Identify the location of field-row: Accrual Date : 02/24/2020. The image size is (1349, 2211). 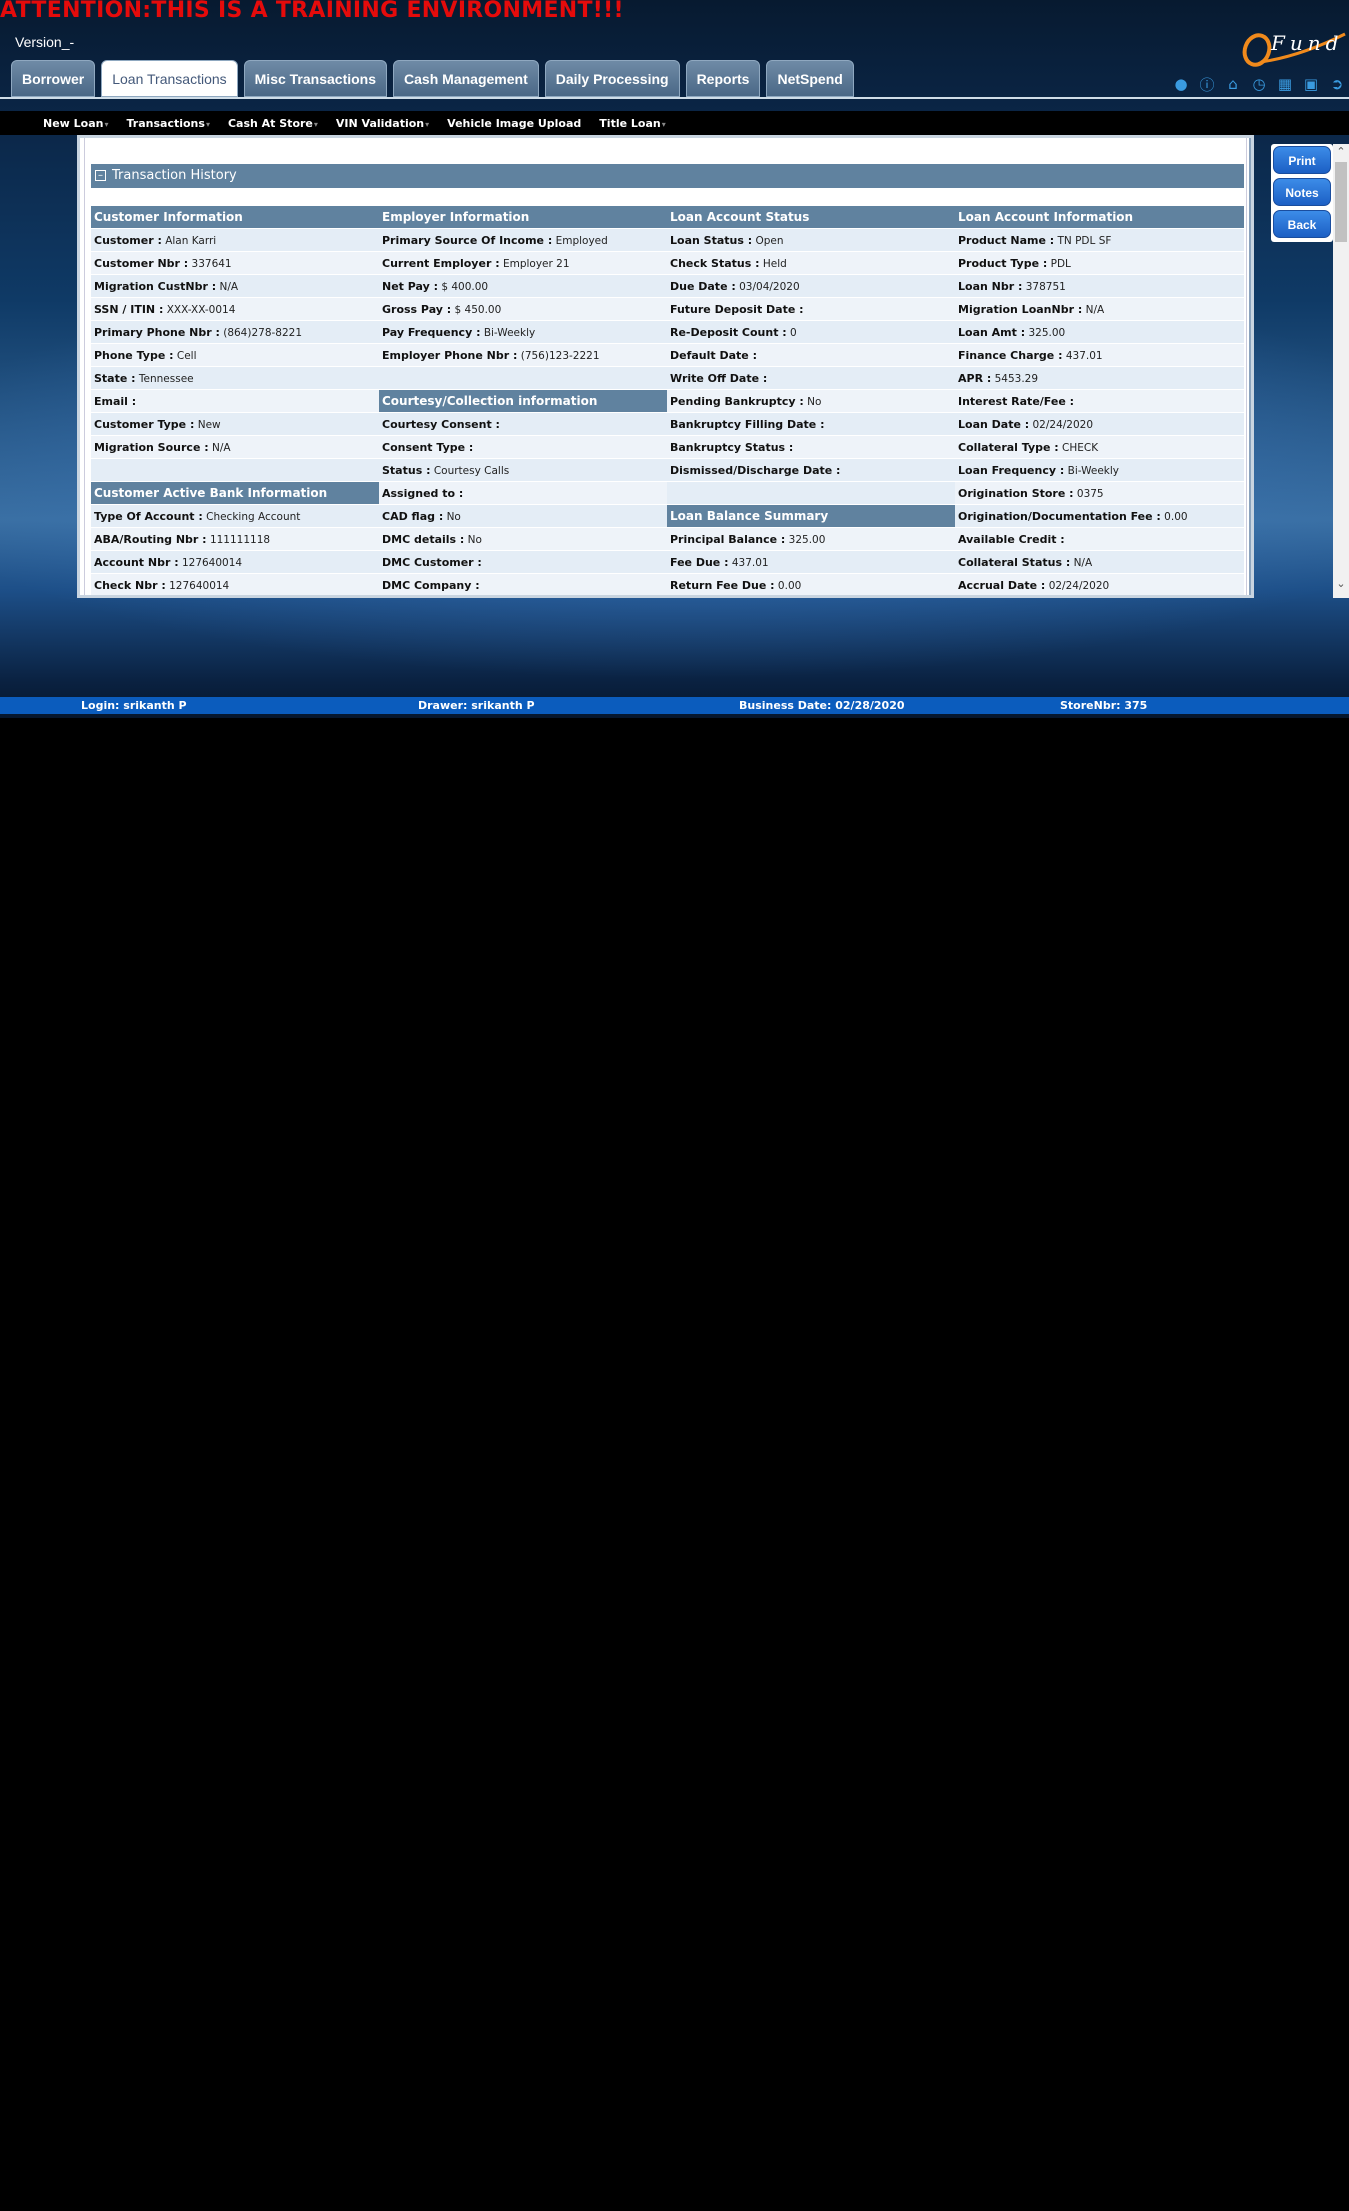
(1099, 584).